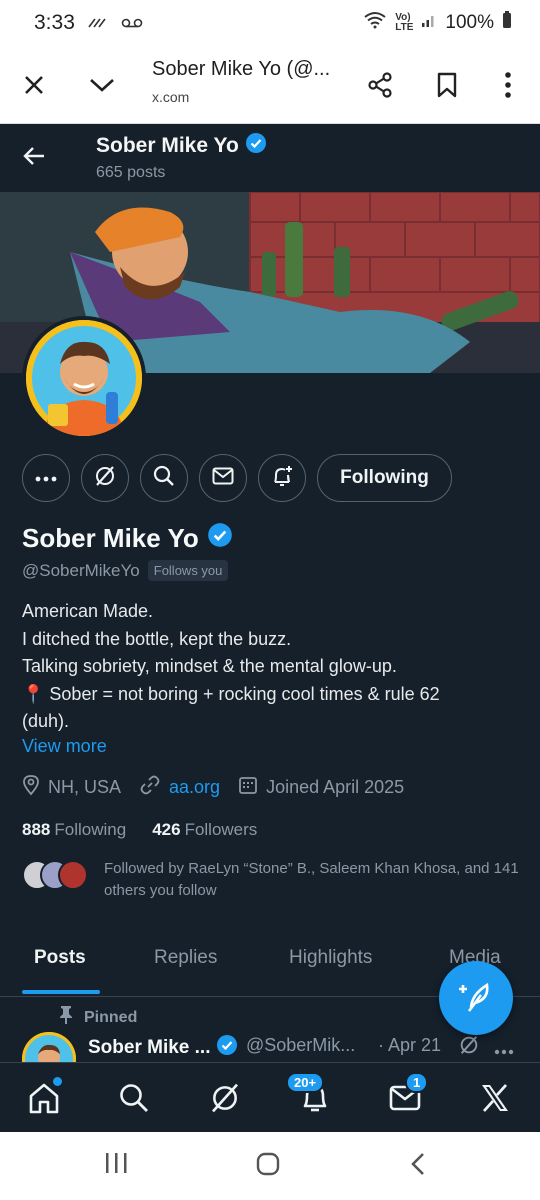 The height and width of the screenshot is (1200, 540). What do you see at coordinates (406, 1097) in the screenshot?
I see `nav-messages: 1` at bounding box center [406, 1097].